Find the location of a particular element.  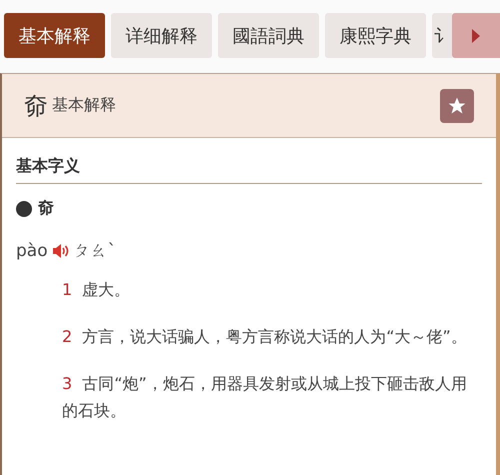

header-title: 基本解释 is located at coordinates (84, 105).